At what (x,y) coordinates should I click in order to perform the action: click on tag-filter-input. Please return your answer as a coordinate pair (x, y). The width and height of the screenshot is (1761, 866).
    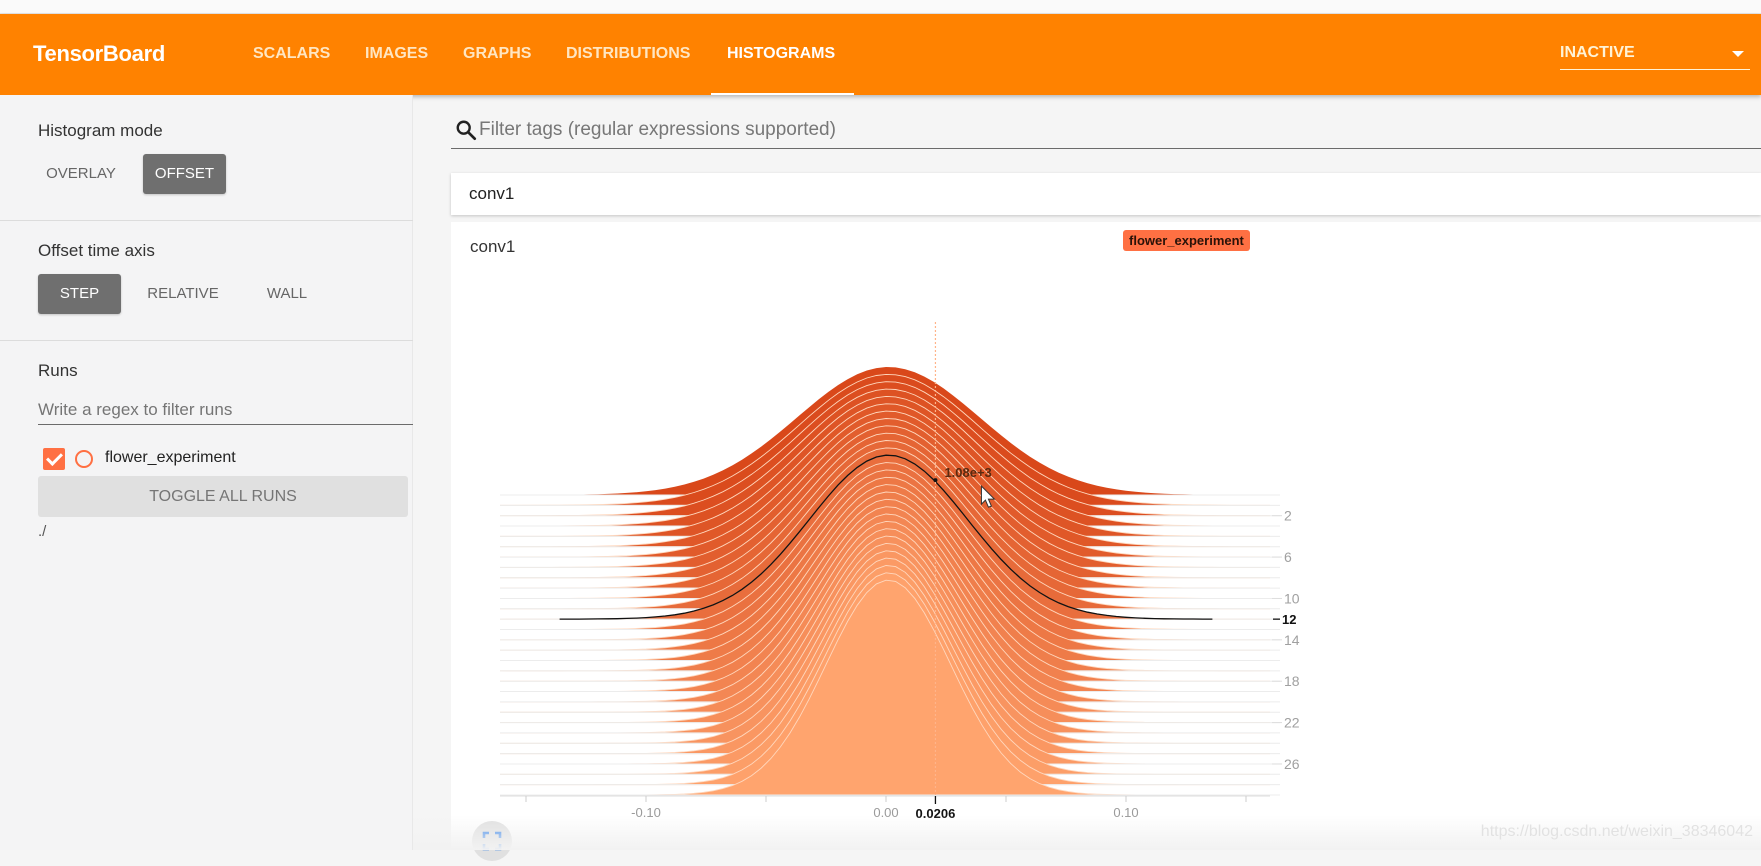
    Looking at the image, I should click on (1079, 130).